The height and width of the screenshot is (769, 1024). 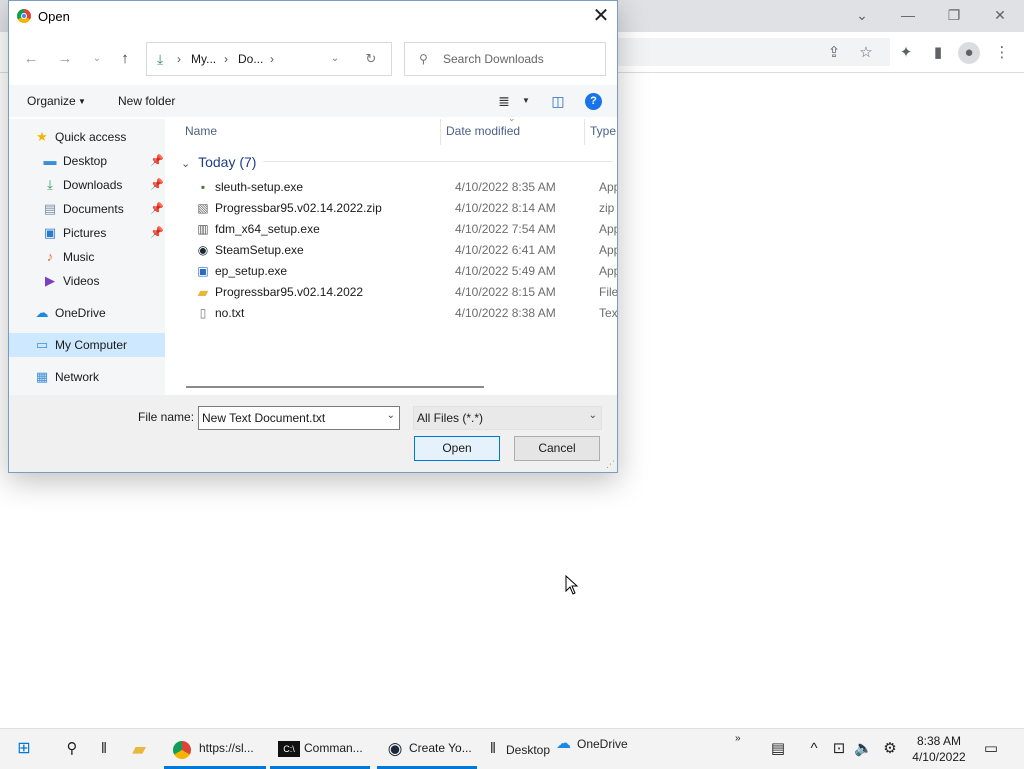 I want to click on system-clock: 8:38 AM 4/10/2022, so click(x=939, y=749).